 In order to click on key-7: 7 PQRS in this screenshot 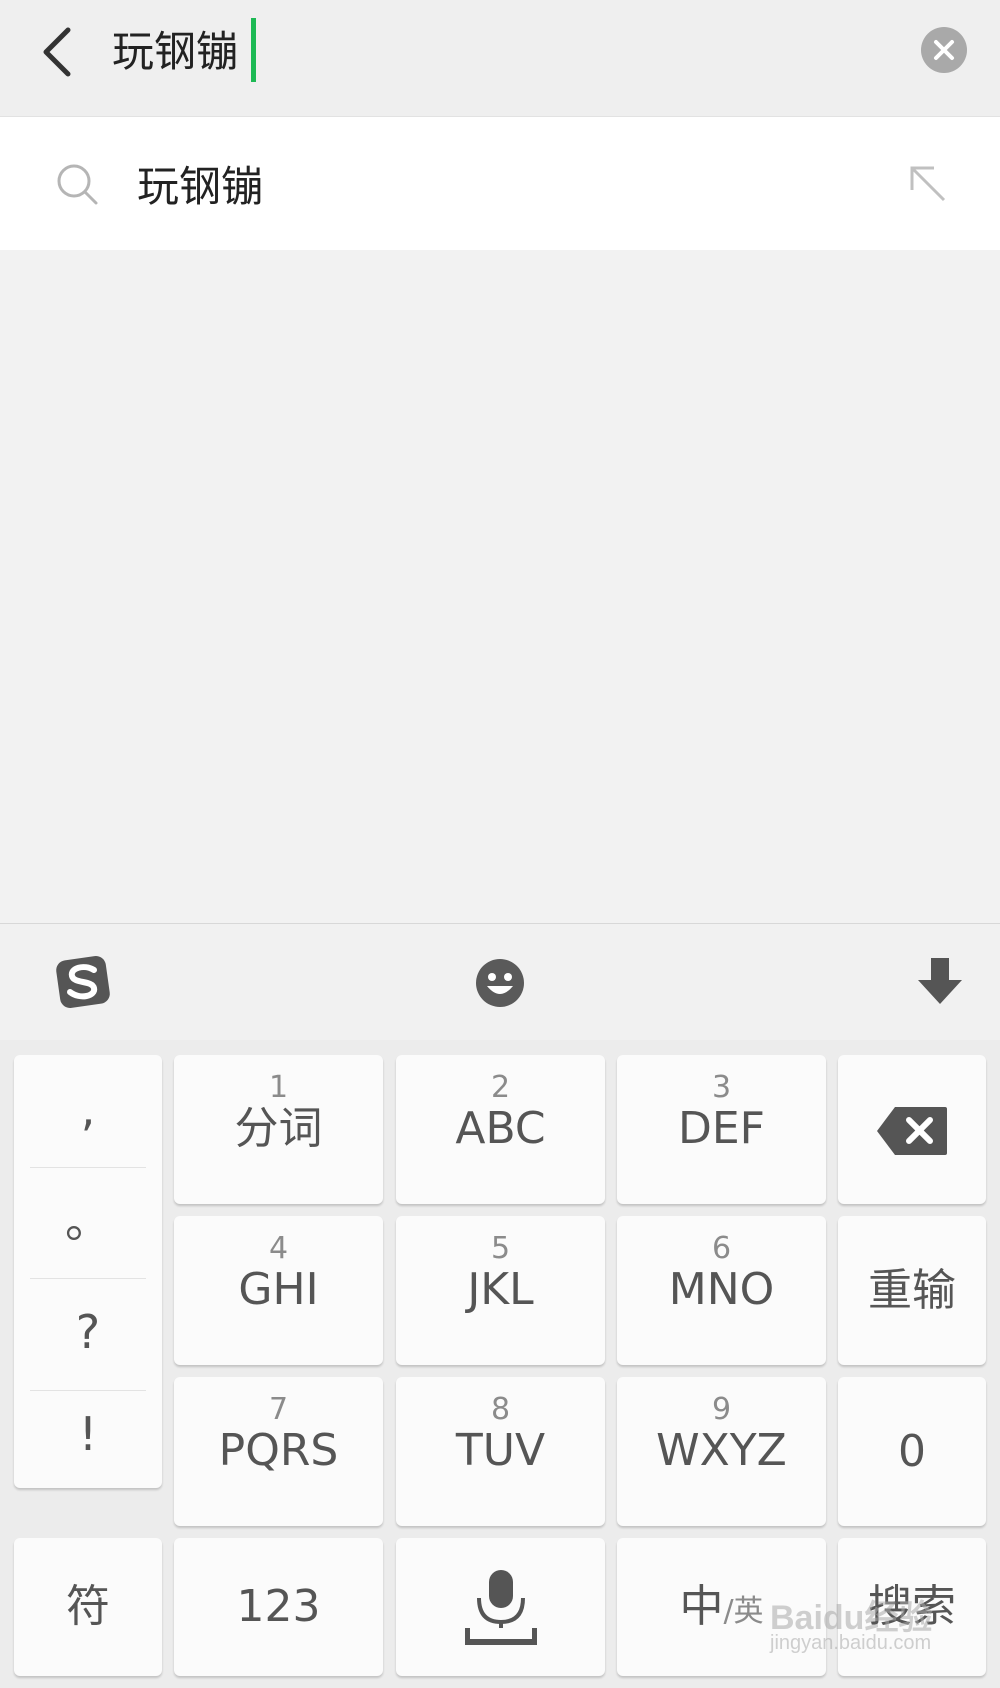, I will do `click(278, 1451)`.